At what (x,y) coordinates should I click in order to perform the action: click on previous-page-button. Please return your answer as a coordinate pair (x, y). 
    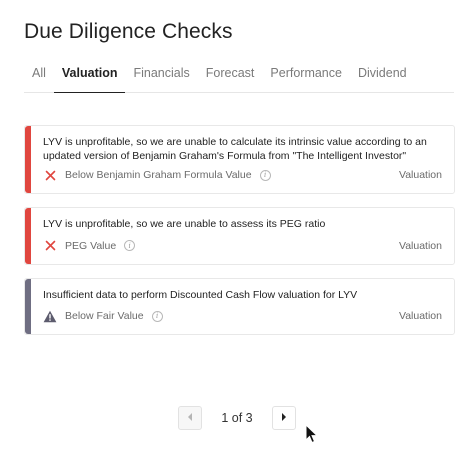
    Looking at the image, I should click on (190, 418).